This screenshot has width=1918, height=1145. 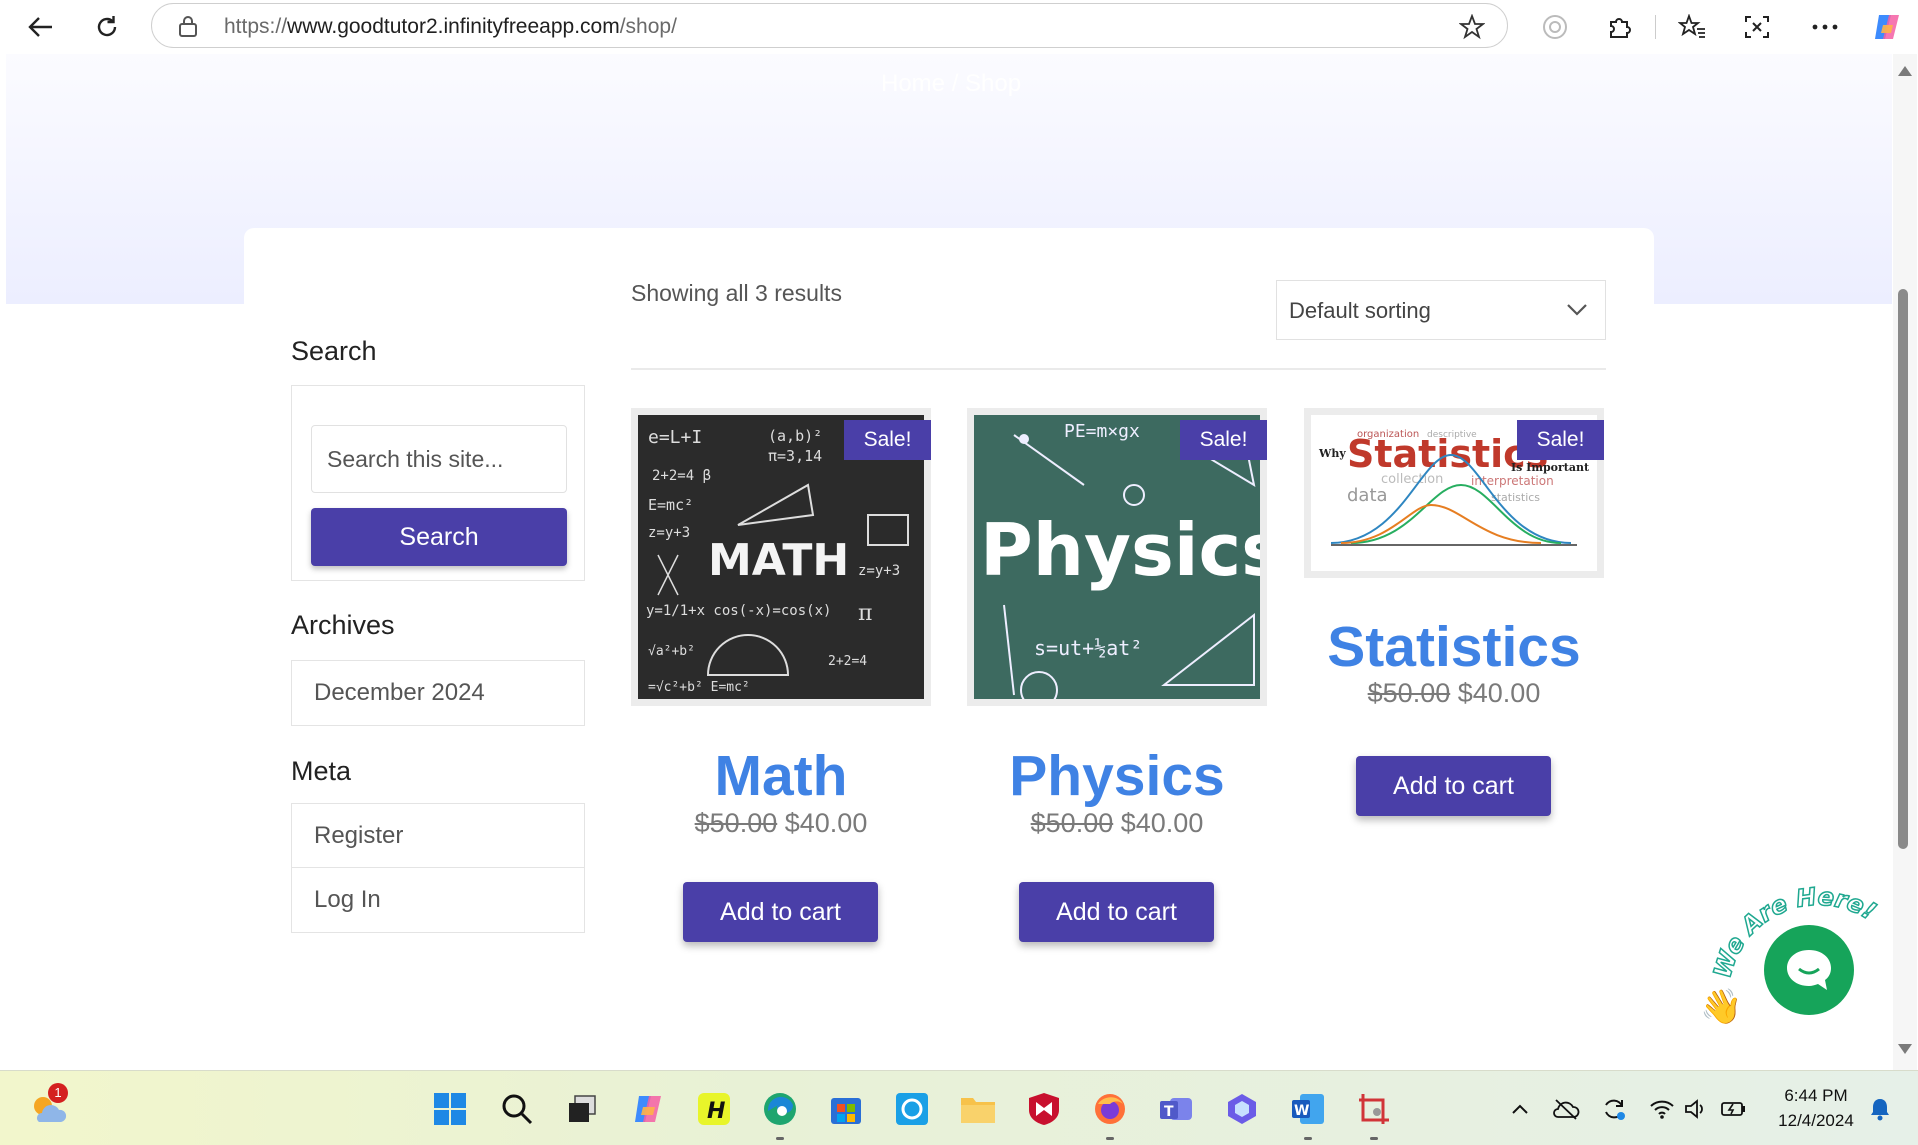 What do you see at coordinates (439, 459) in the screenshot?
I see `search-input` at bounding box center [439, 459].